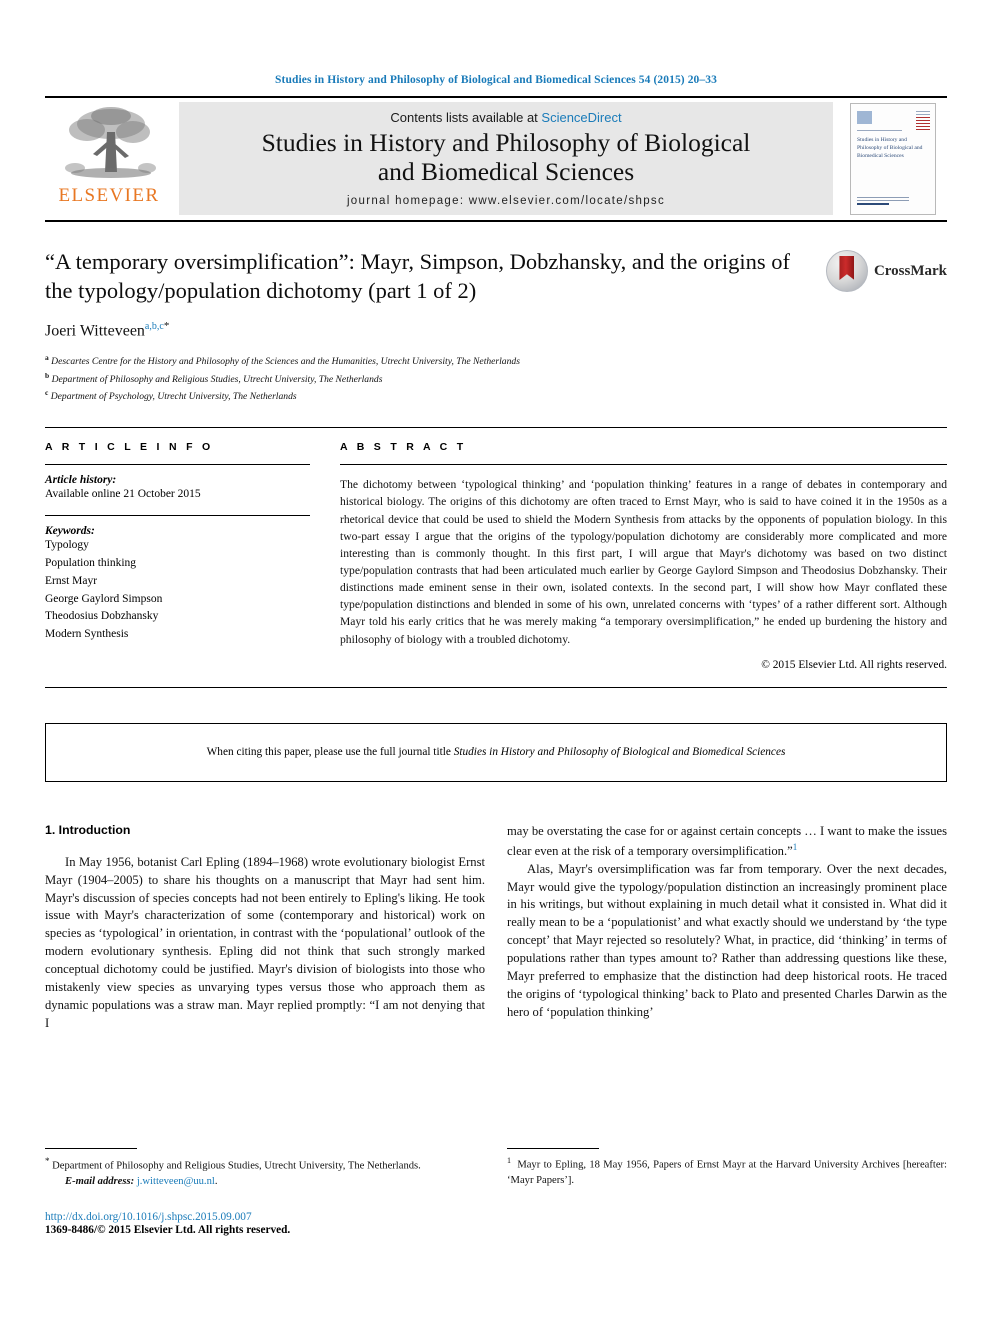  Describe the element at coordinates (47, 357) in the screenshot. I see `affiliation-marker: a` at that location.